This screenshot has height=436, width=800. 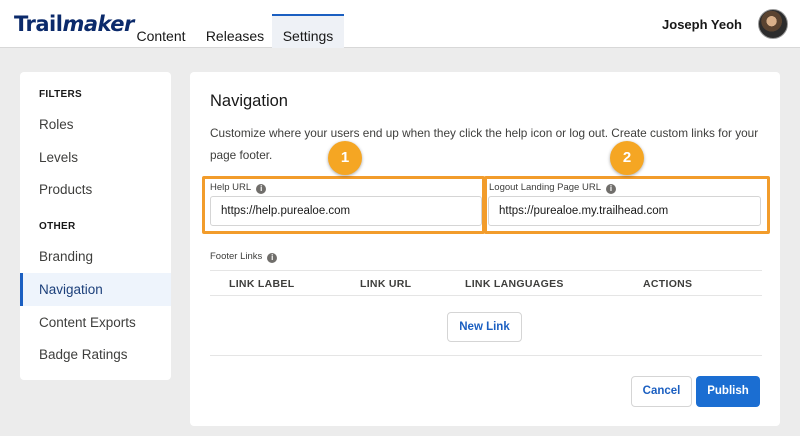 What do you see at coordinates (627, 158) in the screenshot?
I see `callout-badge-2: 2` at bounding box center [627, 158].